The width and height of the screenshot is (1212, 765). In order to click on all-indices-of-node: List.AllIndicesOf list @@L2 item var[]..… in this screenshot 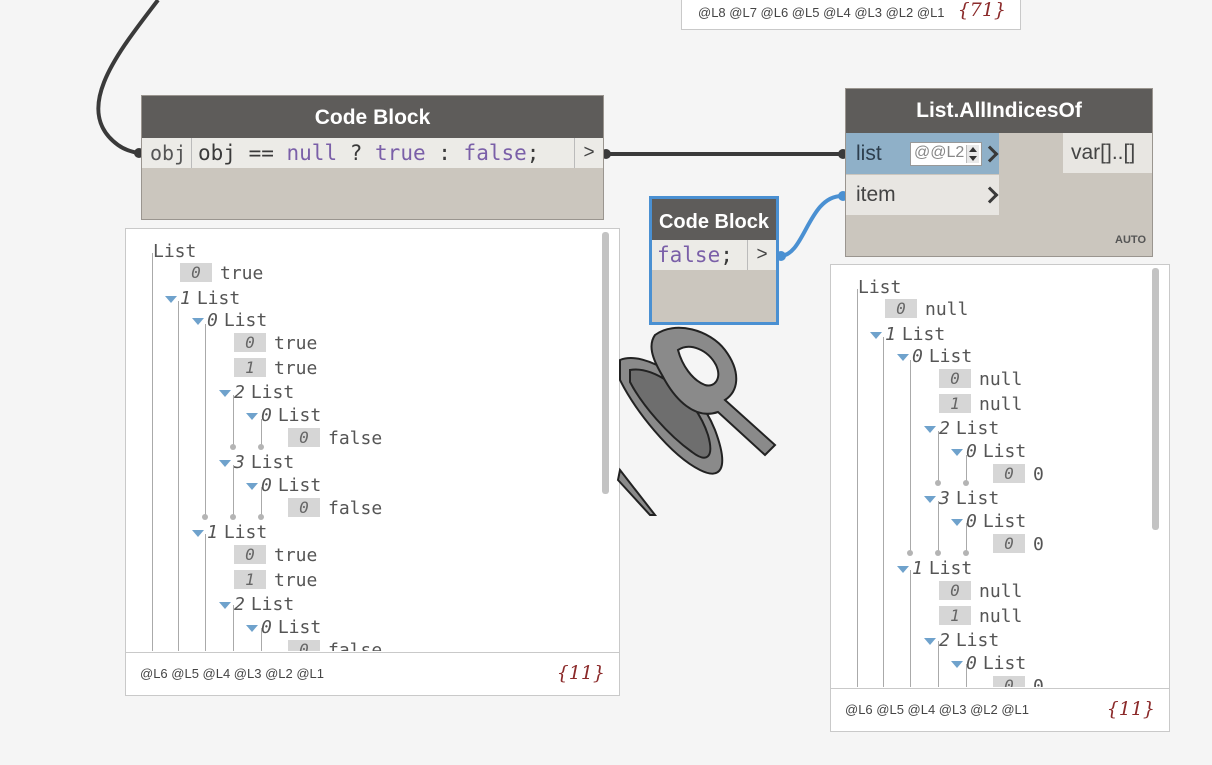, I will do `click(999, 172)`.